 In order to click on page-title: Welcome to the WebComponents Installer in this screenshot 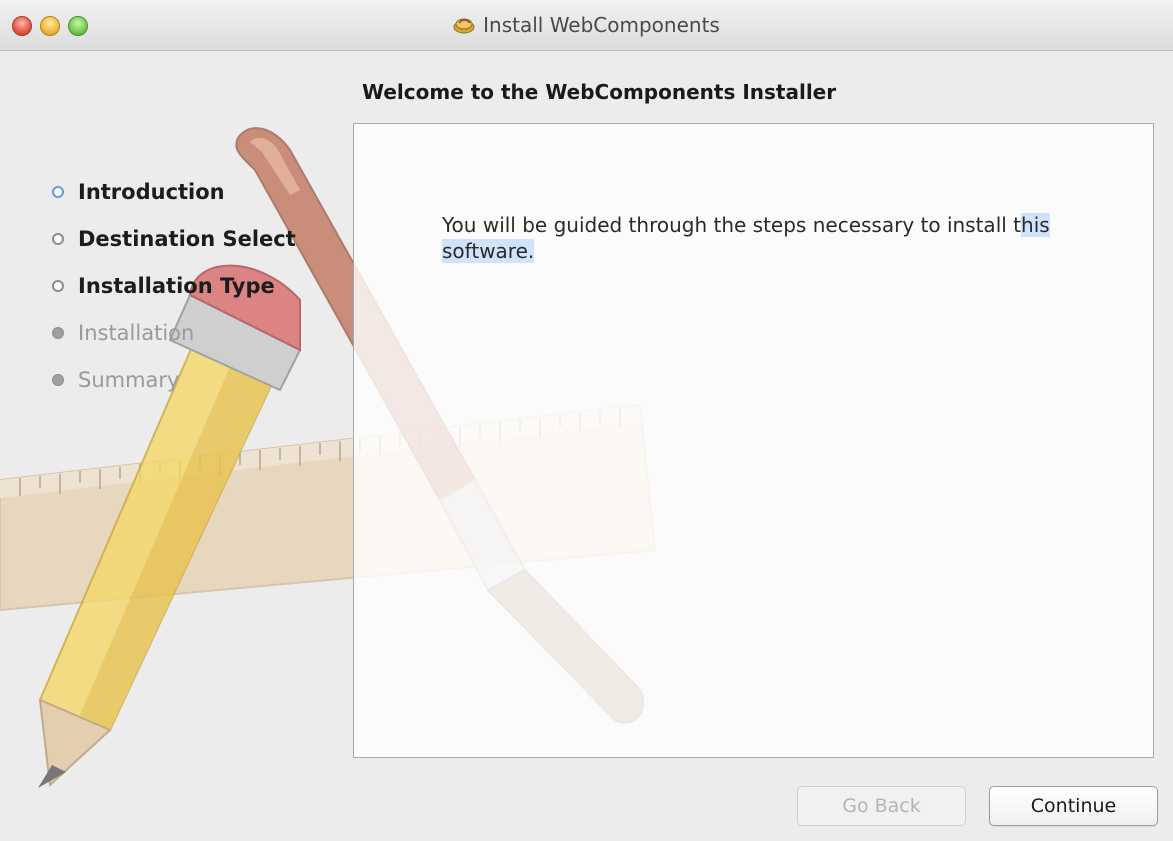, I will do `click(599, 92)`.